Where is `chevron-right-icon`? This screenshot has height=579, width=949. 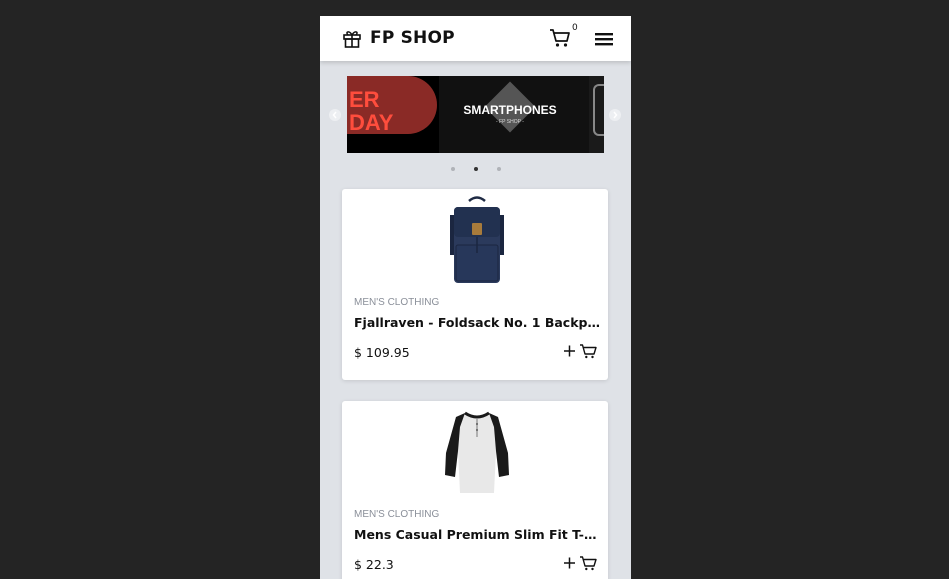 chevron-right-icon is located at coordinates (615, 115).